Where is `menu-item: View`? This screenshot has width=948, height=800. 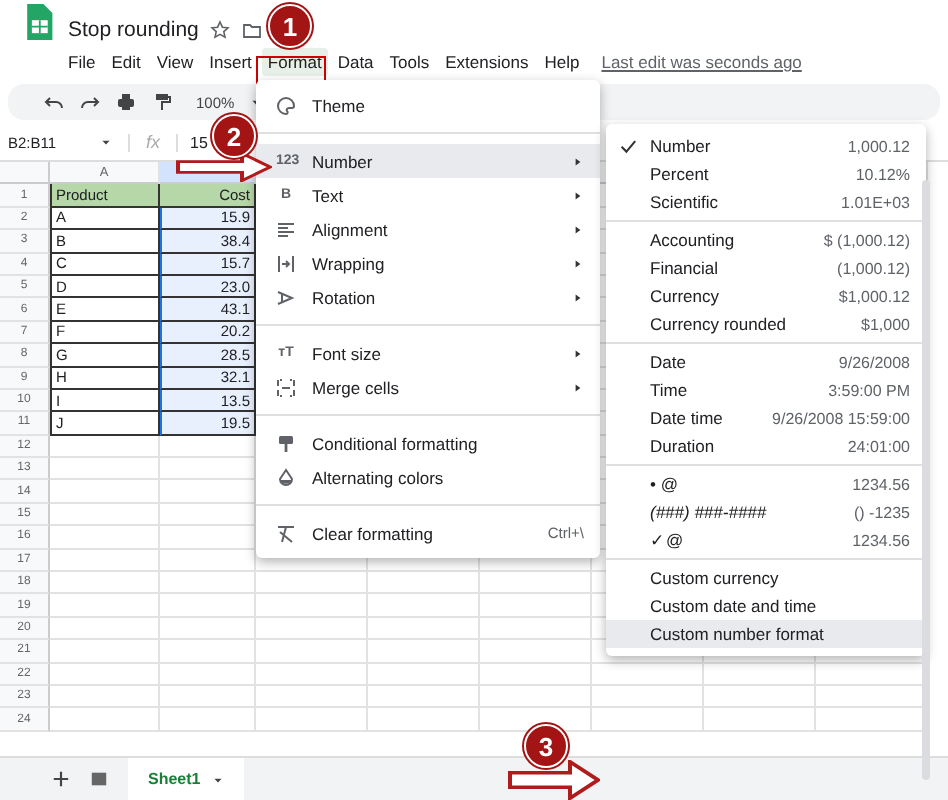
menu-item: View is located at coordinates (175, 62).